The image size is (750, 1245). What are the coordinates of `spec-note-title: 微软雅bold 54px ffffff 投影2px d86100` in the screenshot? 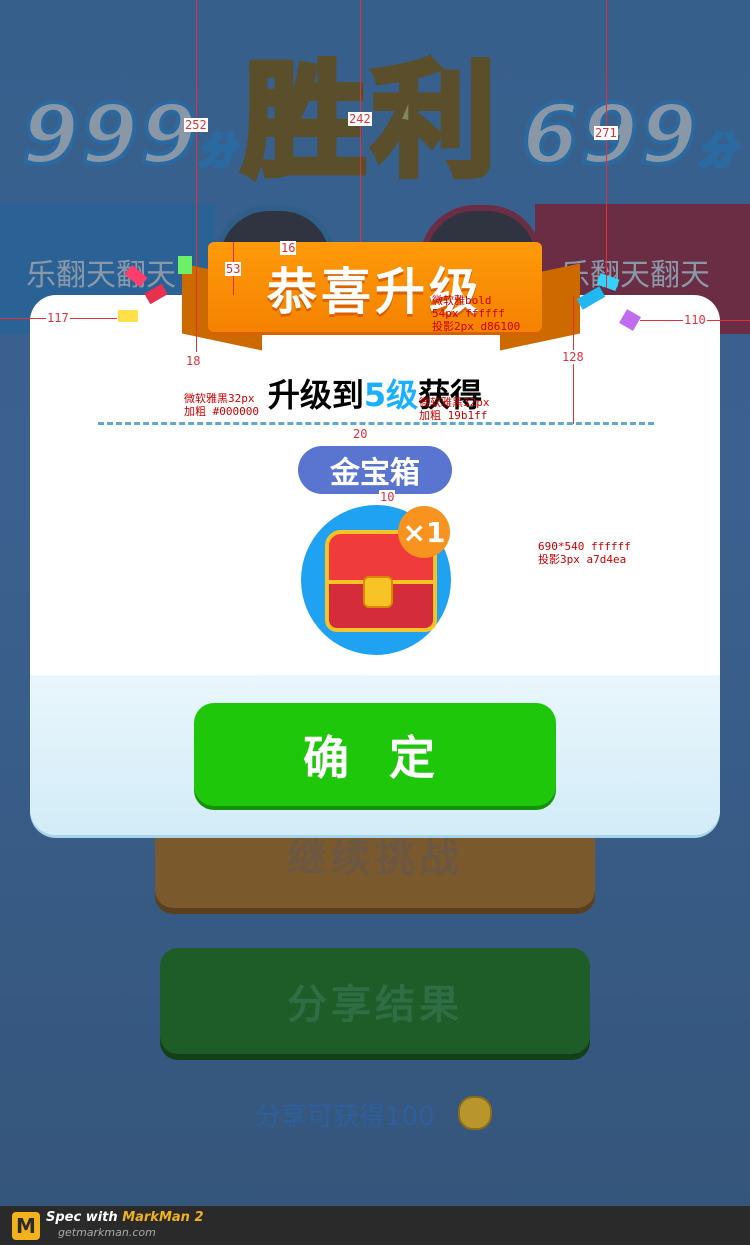 It's located at (476, 313).